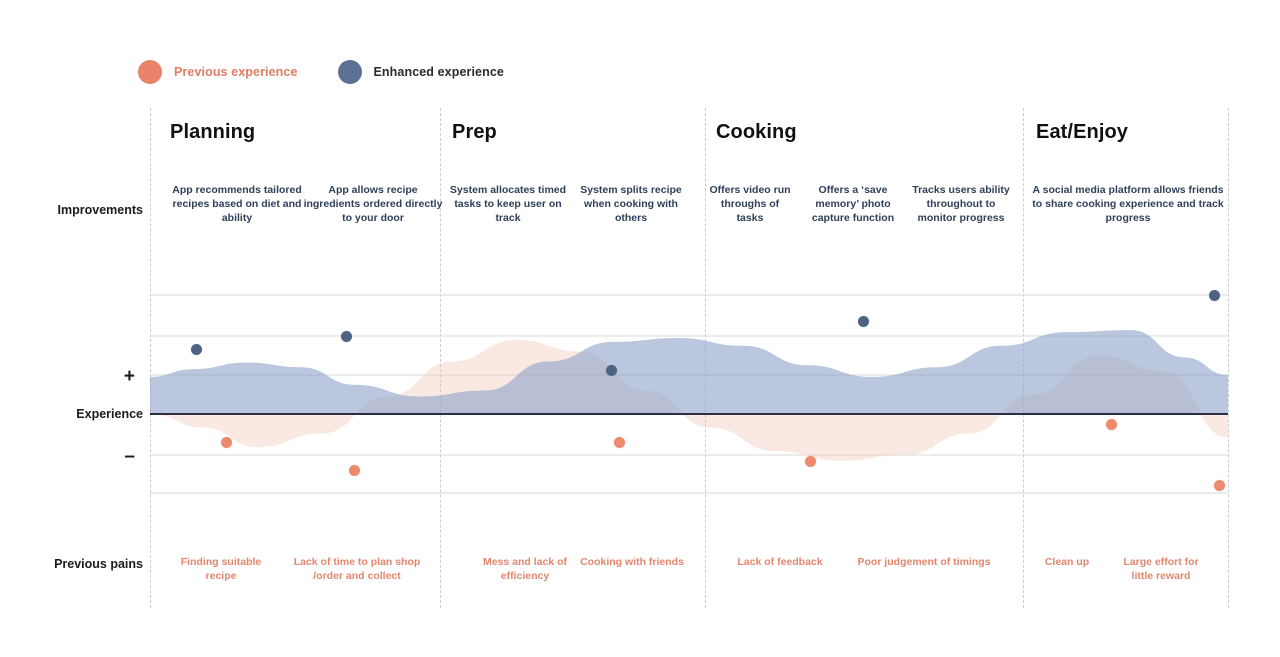 Image resolution: width=1280 pixels, height=657 pixels. I want to click on axis-positive-sign: +, so click(129, 376).